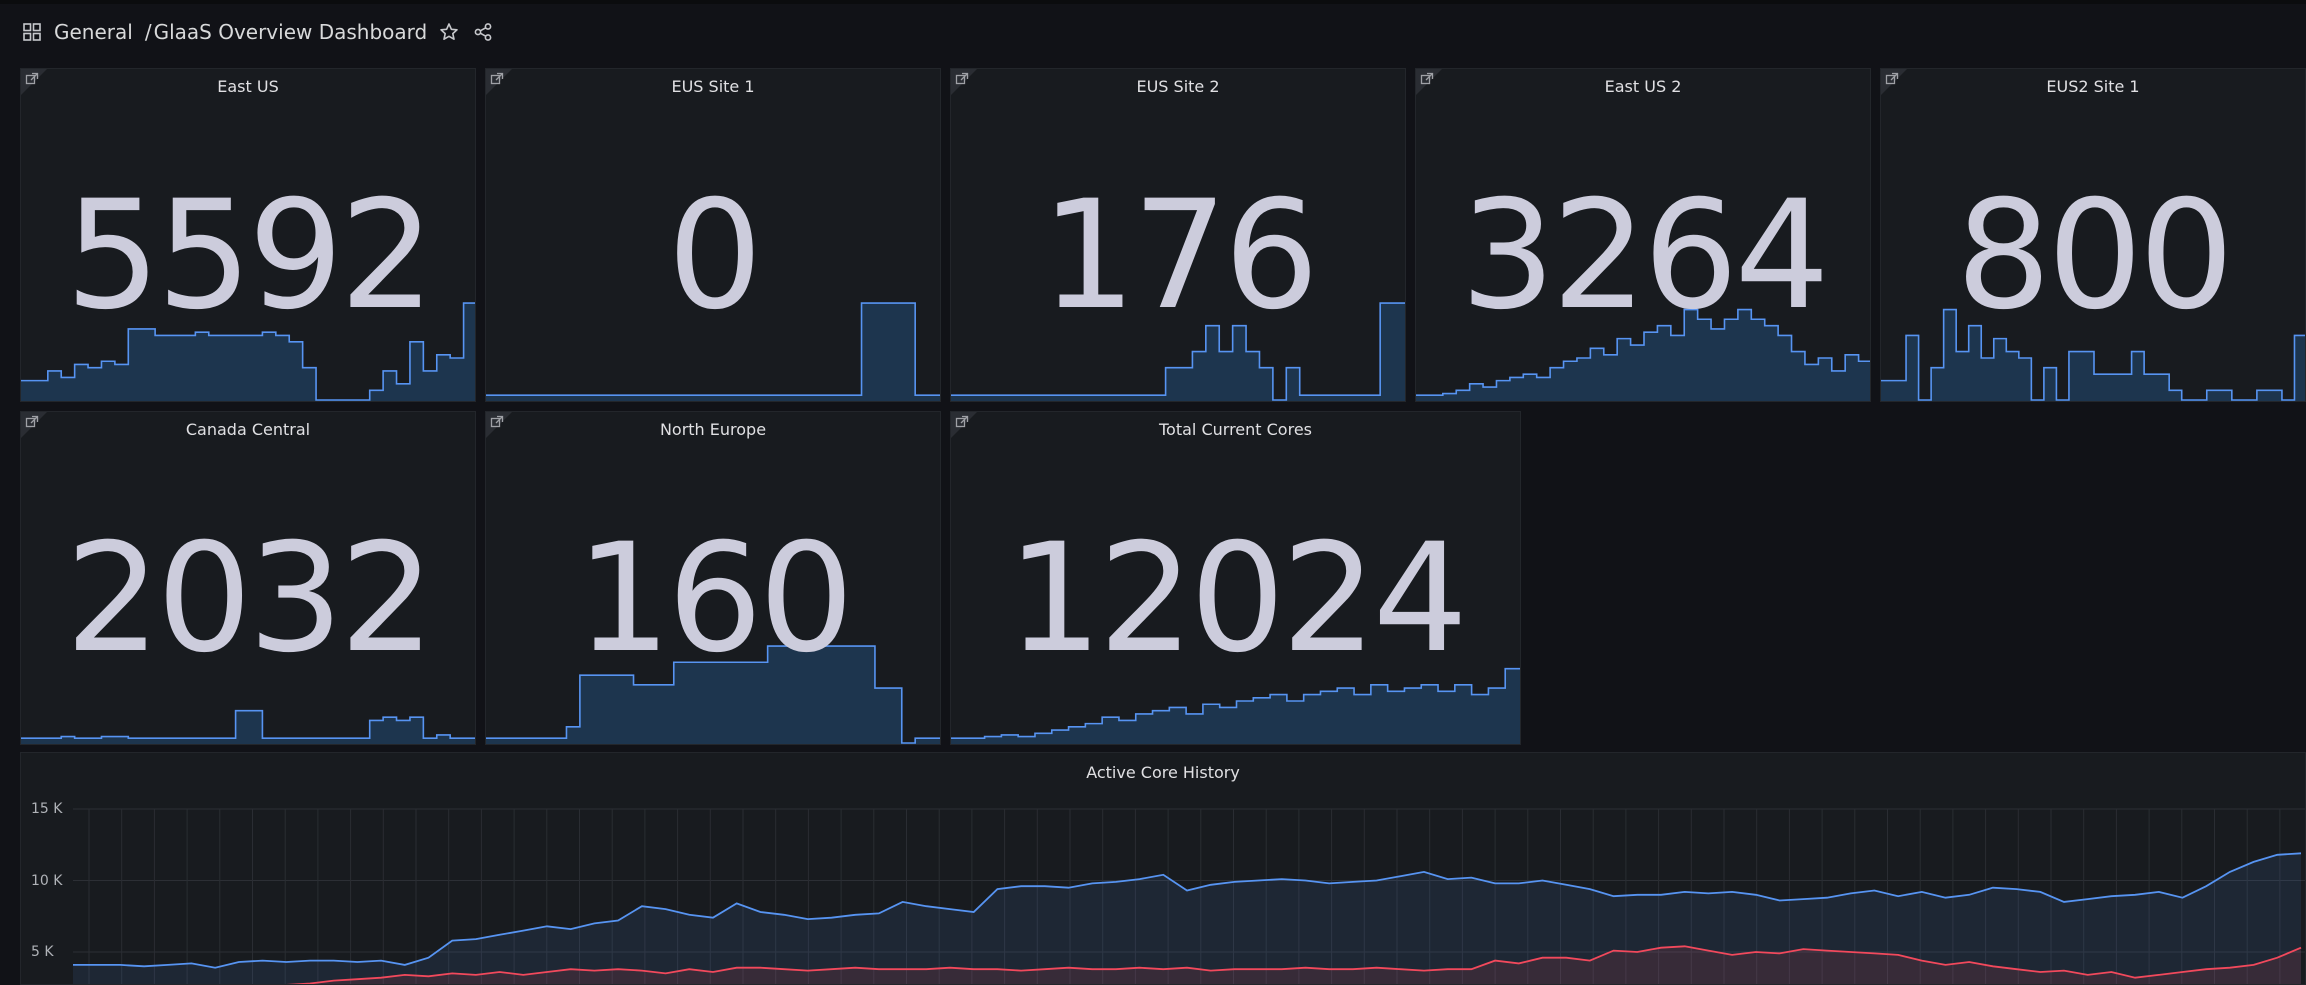 The image size is (2306, 985). Describe the element at coordinates (483, 32) in the screenshot. I see `share-icon` at that location.